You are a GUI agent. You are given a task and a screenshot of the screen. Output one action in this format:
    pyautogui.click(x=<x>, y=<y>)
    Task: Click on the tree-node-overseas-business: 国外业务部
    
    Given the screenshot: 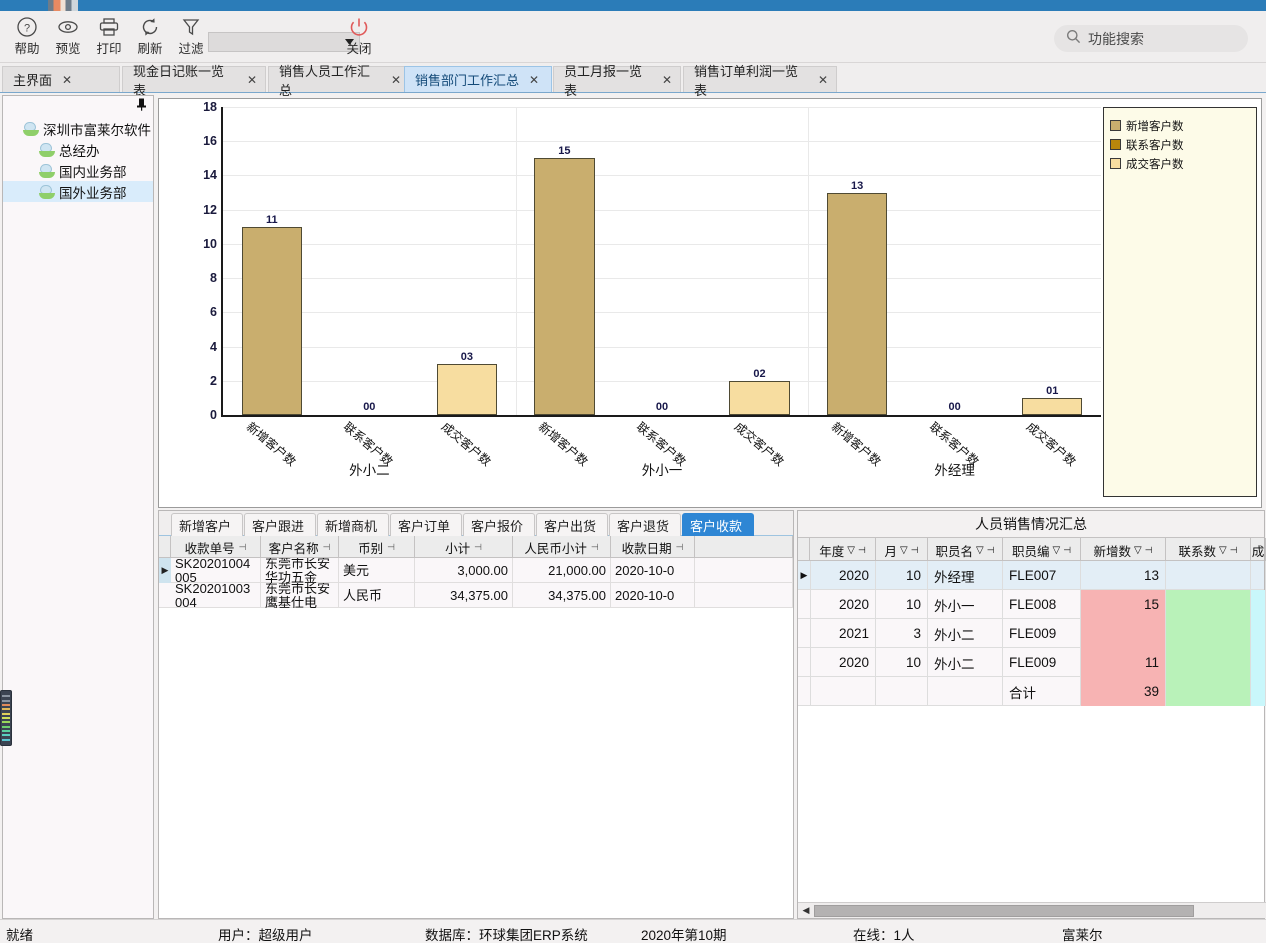 What is the action you would take?
    pyautogui.click(x=78, y=191)
    